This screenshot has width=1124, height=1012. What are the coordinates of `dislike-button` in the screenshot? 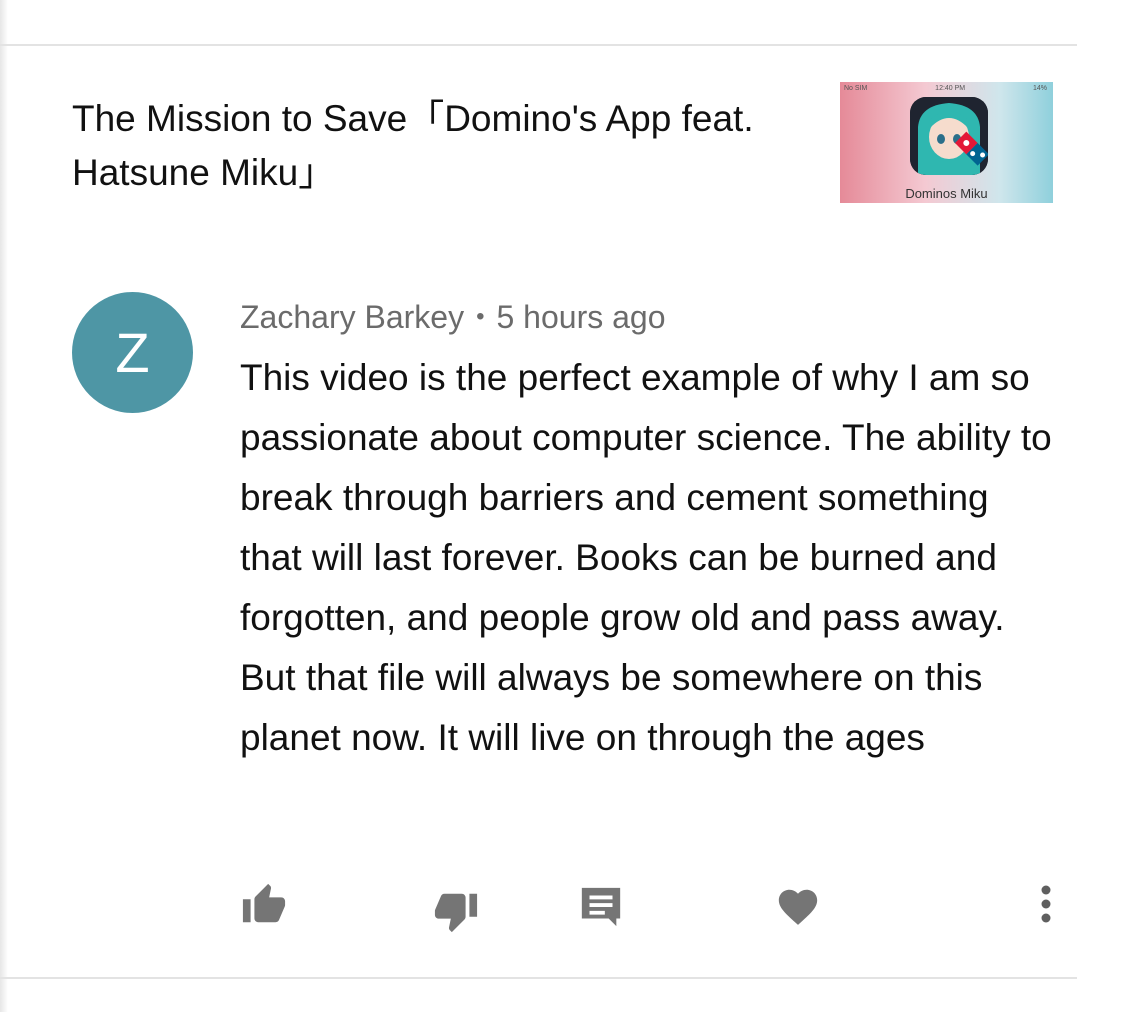 It's located at (456, 911).